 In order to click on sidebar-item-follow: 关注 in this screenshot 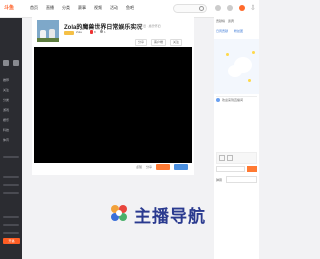, I will do `click(11, 90)`.